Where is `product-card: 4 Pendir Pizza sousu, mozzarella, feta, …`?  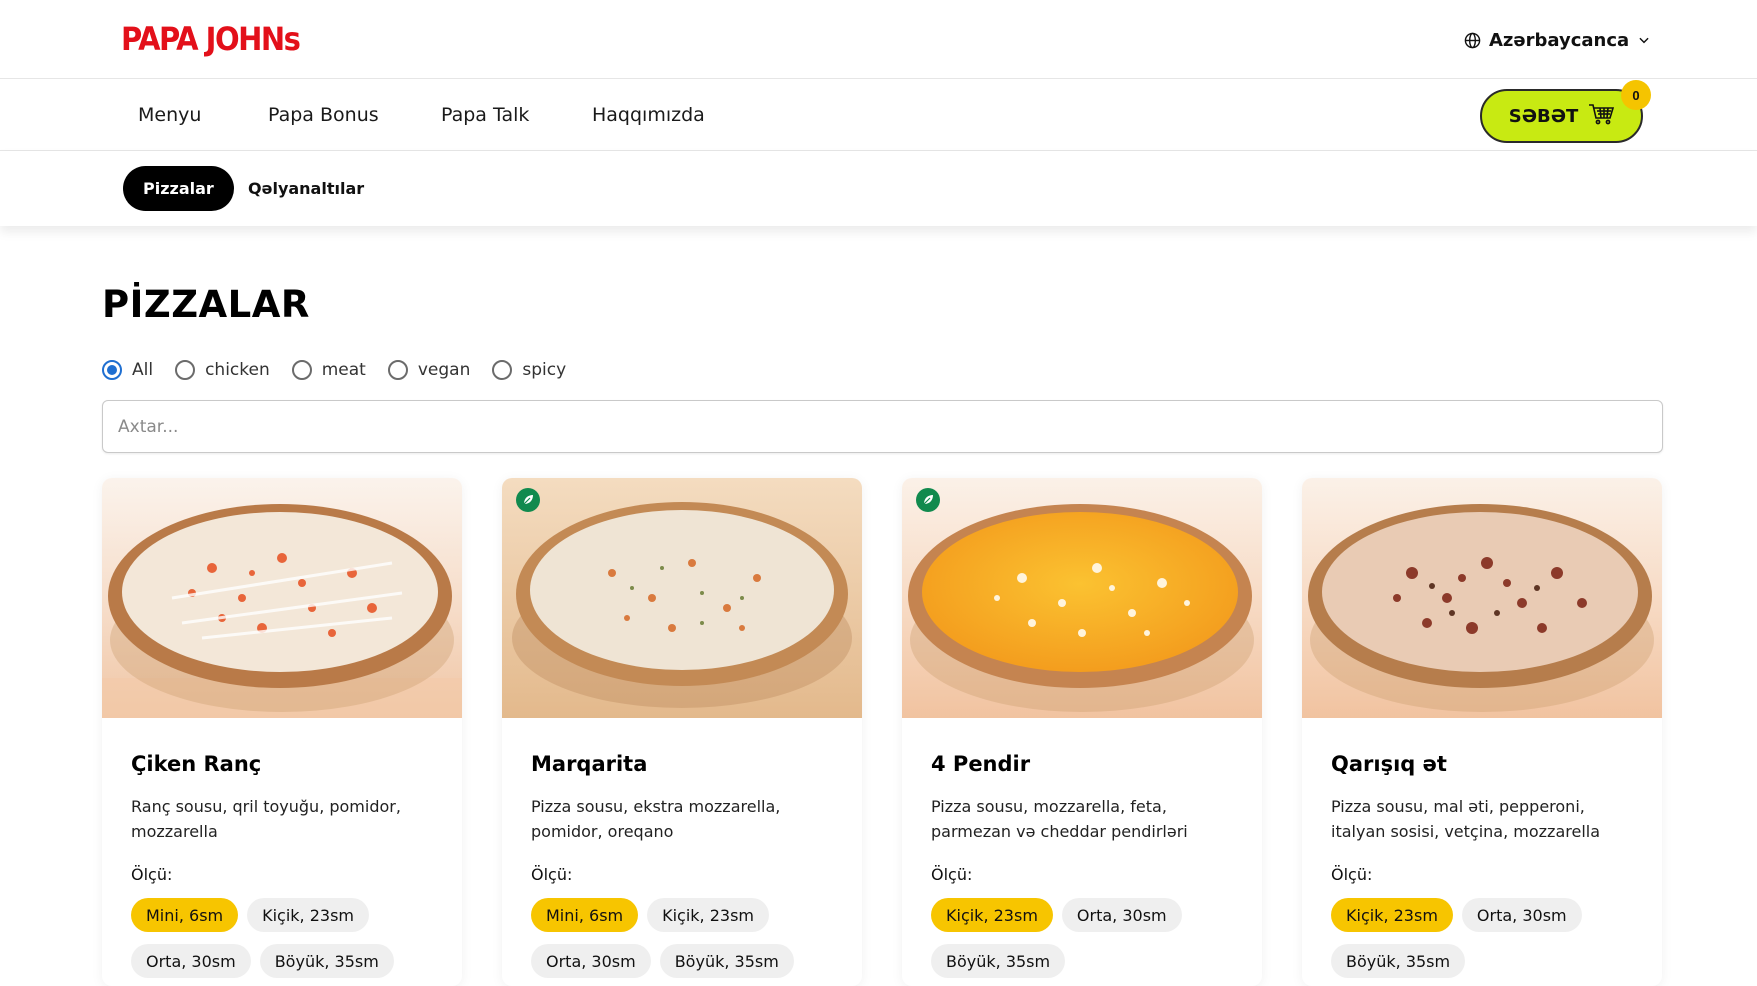 product-card: 4 Pendir Pizza sousu, mozzarella, feta, … is located at coordinates (1082, 732).